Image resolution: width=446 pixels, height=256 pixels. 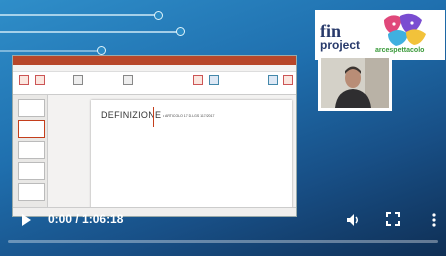 I want to click on time-display: 0:00 / 1:06:18, so click(x=85, y=219).